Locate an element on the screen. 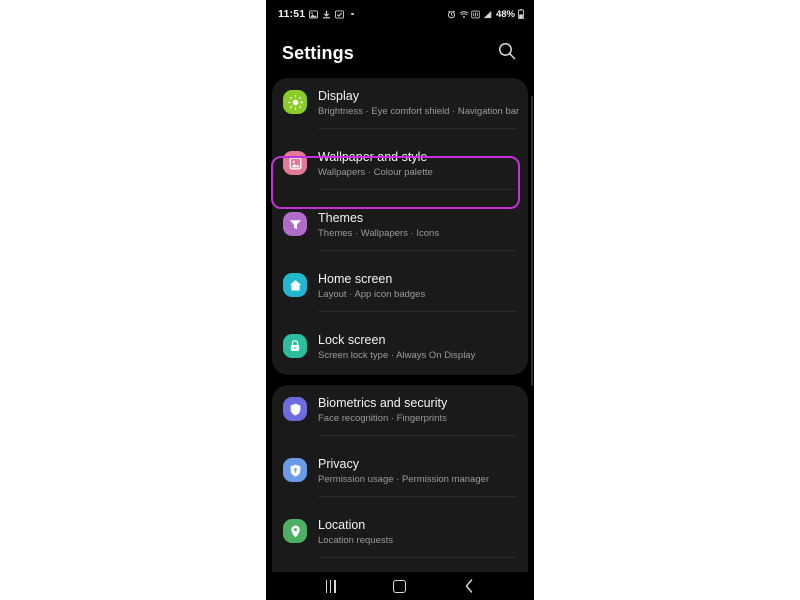 Image resolution: width=800 pixels, height=600 pixels. row-text: Location Location requests is located at coordinates (417, 537).